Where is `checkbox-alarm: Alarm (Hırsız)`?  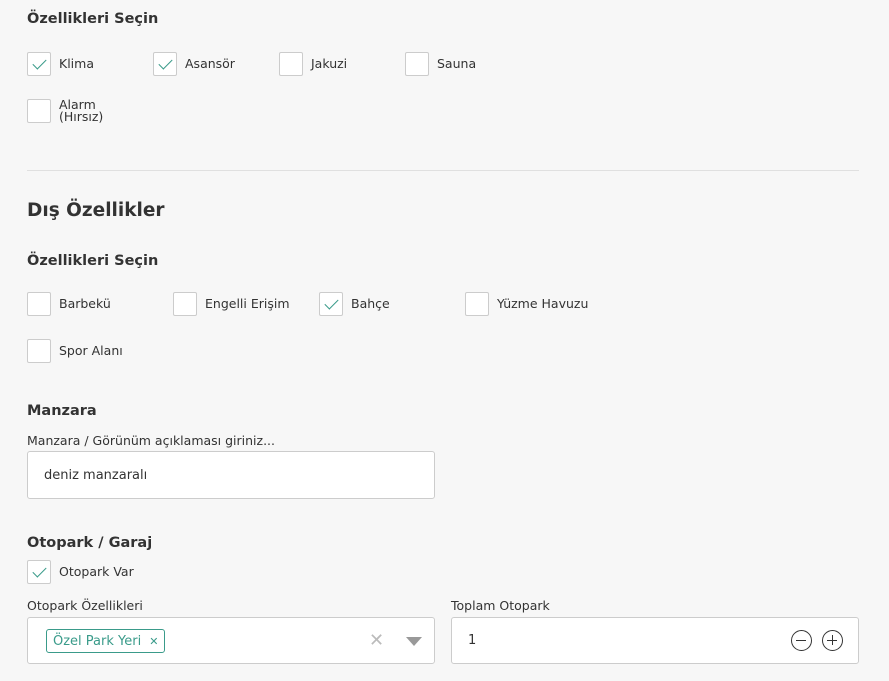 checkbox-alarm: Alarm (Hırsız) is located at coordinates (65, 111).